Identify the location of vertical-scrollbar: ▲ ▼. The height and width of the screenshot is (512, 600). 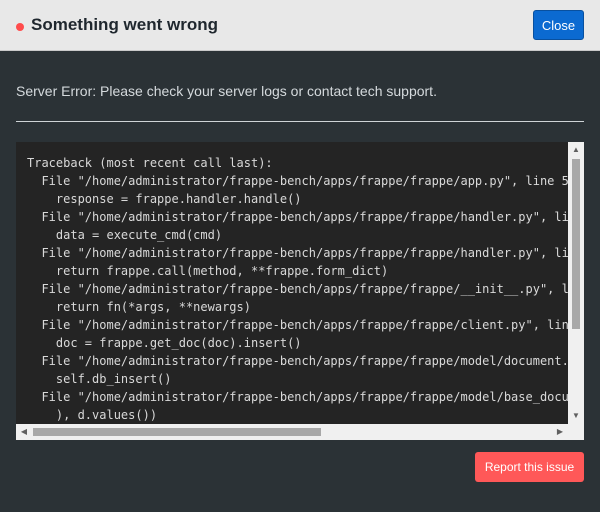
(576, 283).